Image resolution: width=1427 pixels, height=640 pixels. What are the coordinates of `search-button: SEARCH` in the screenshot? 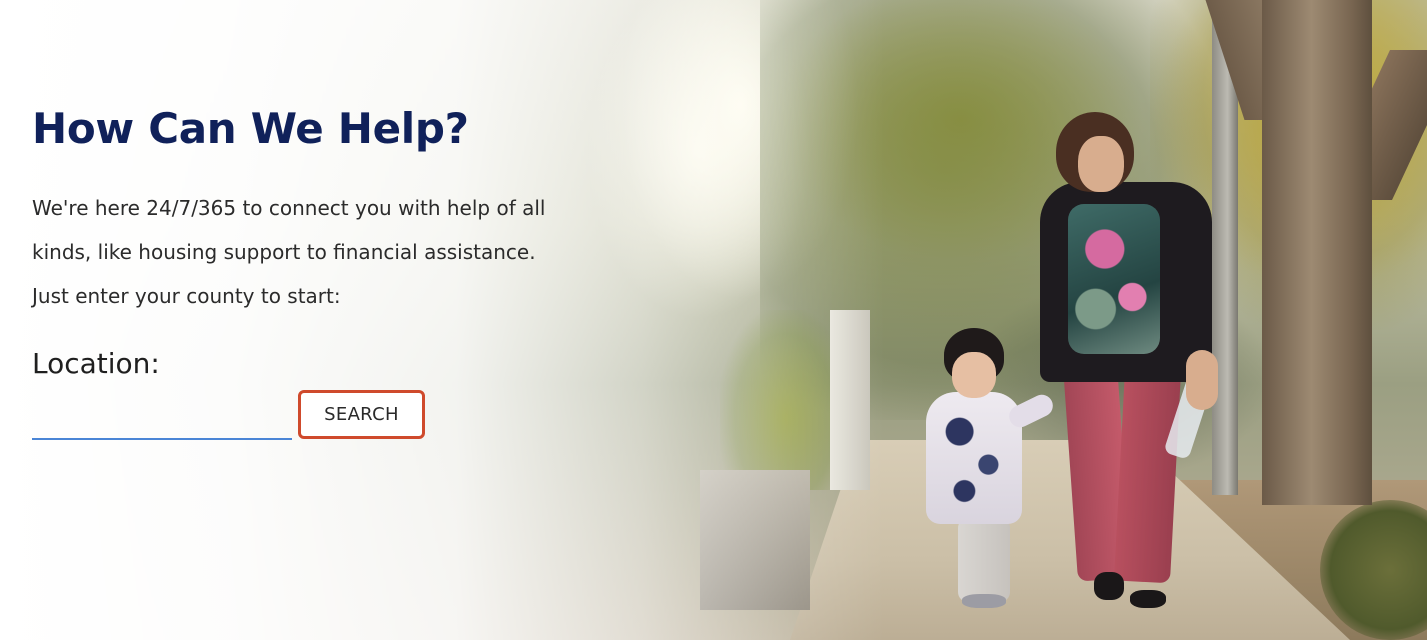 It's located at (361, 414).